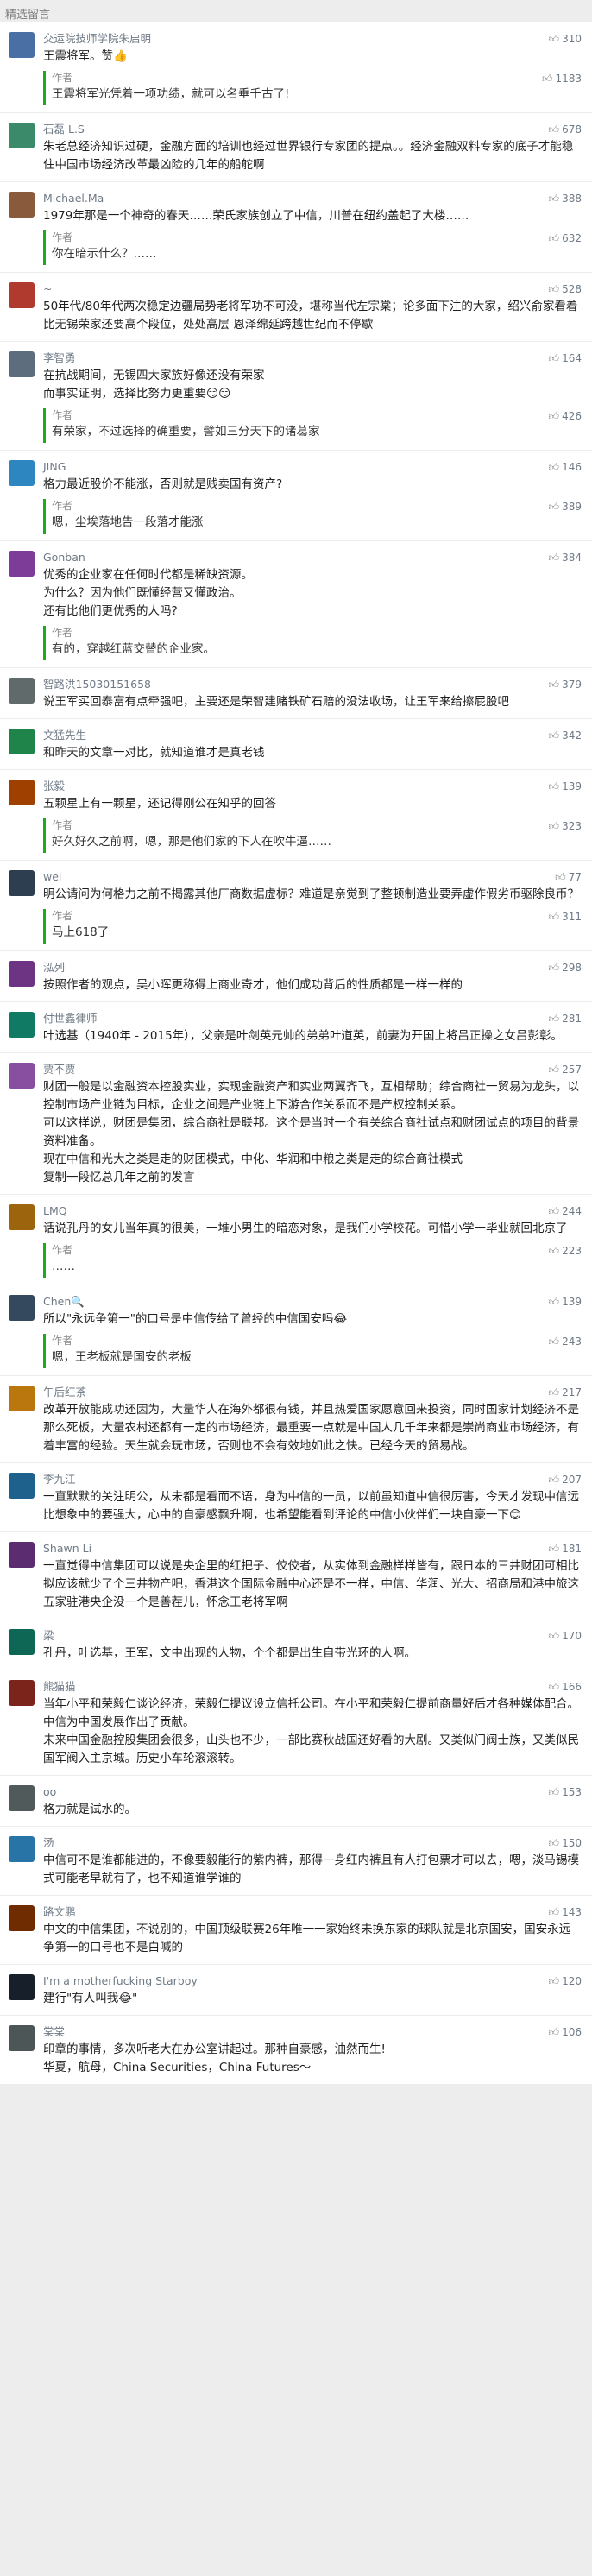 This screenshot has width=592, height=2576. I want to click on like-button: 👍︎ 150, so click(565, 1843).